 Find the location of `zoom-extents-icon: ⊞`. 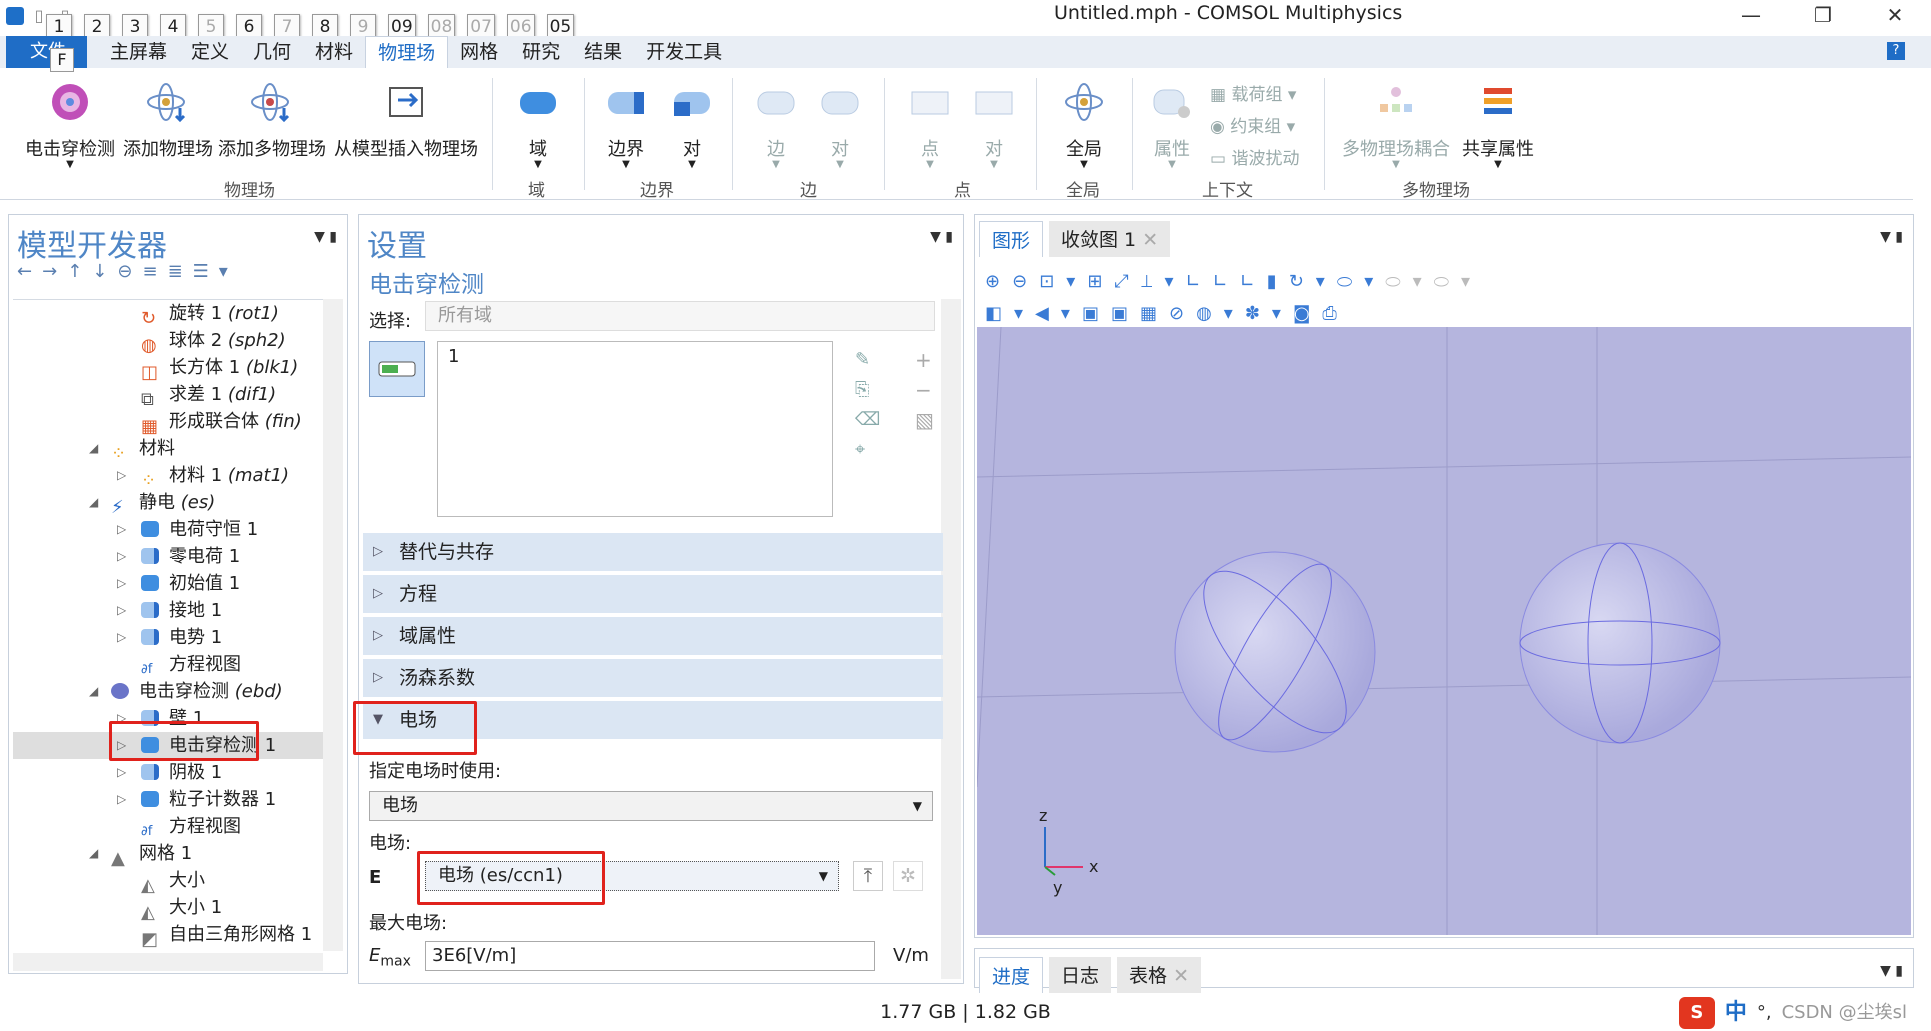

zoom-extents-icon: ⊞ is located at coordinates (1100, 281).